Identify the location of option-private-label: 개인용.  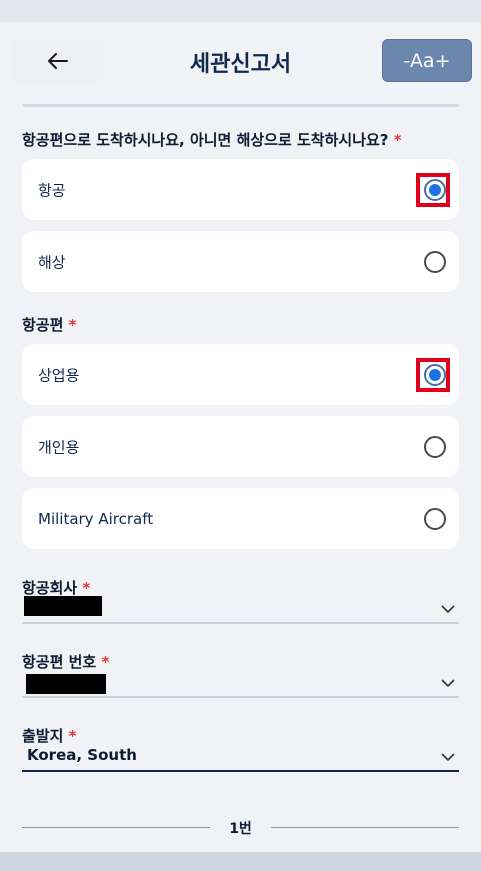
(59, 447).